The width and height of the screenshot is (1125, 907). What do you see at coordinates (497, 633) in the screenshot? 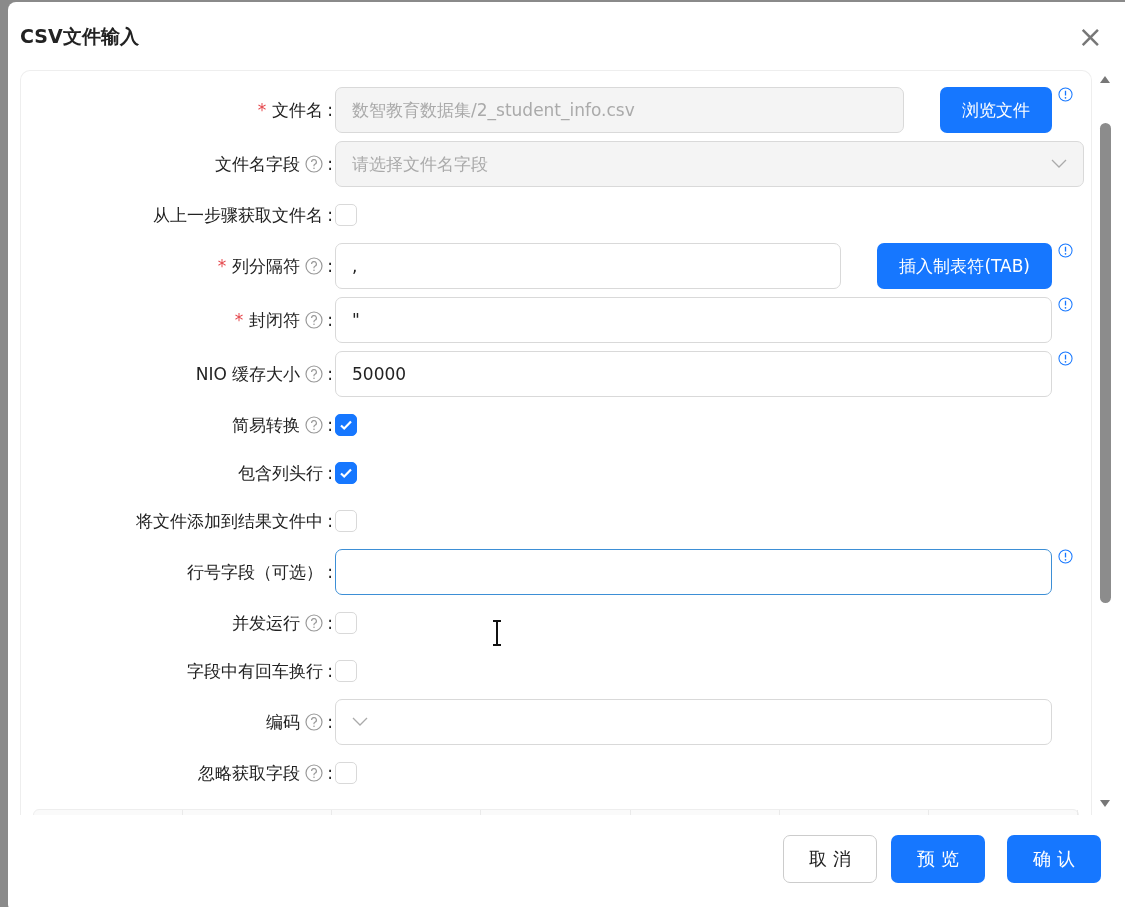
I see `text-cursor-icon` at bounding box center [497, 633].